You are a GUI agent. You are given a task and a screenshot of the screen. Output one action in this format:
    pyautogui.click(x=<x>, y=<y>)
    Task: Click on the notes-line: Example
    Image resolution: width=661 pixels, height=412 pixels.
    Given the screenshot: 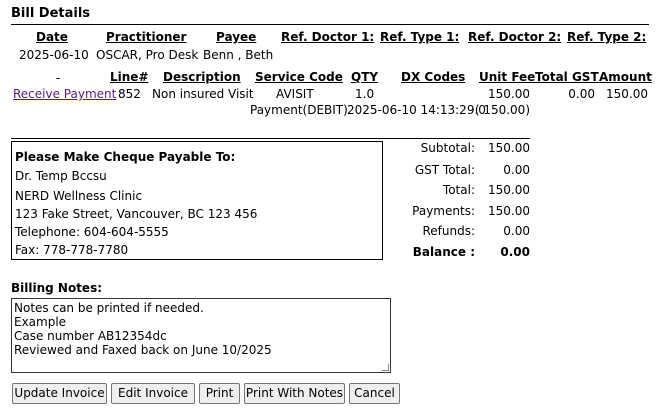 What is the action you would take?
    pyautogui.click(x=40, y=322)
    